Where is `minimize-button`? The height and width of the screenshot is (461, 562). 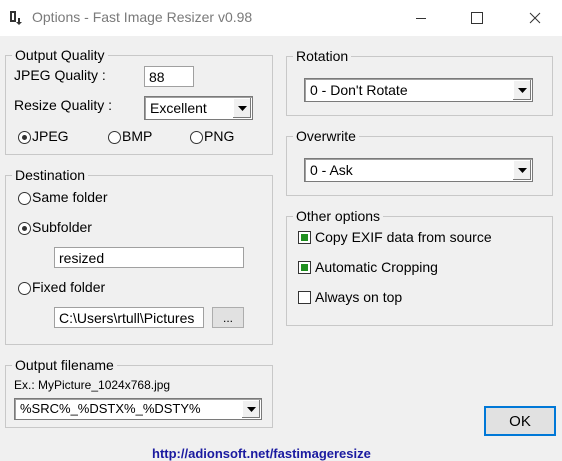 minimize-button is located at coordinates (421, 18).